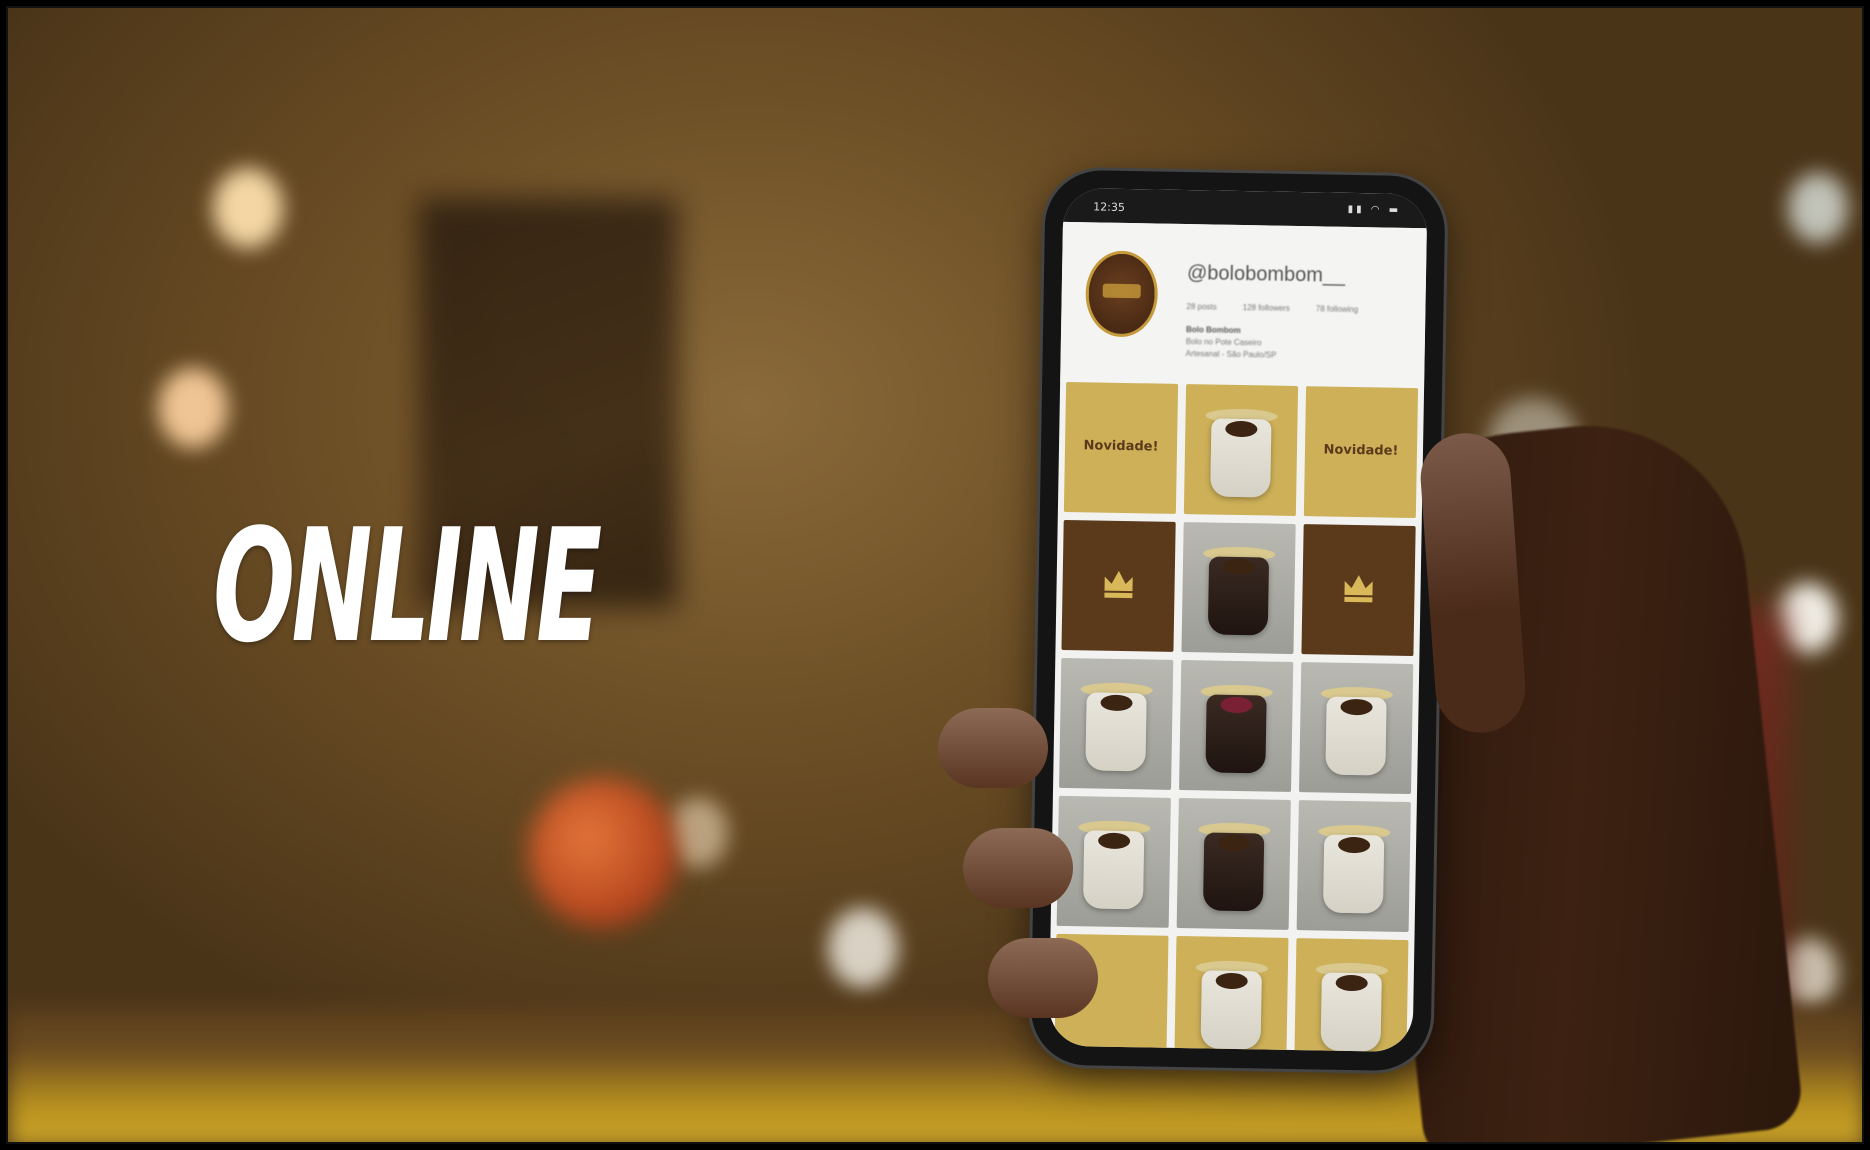 The image size is (1870, 1150). I want to click on blurred-fruit, so click(603, 853).